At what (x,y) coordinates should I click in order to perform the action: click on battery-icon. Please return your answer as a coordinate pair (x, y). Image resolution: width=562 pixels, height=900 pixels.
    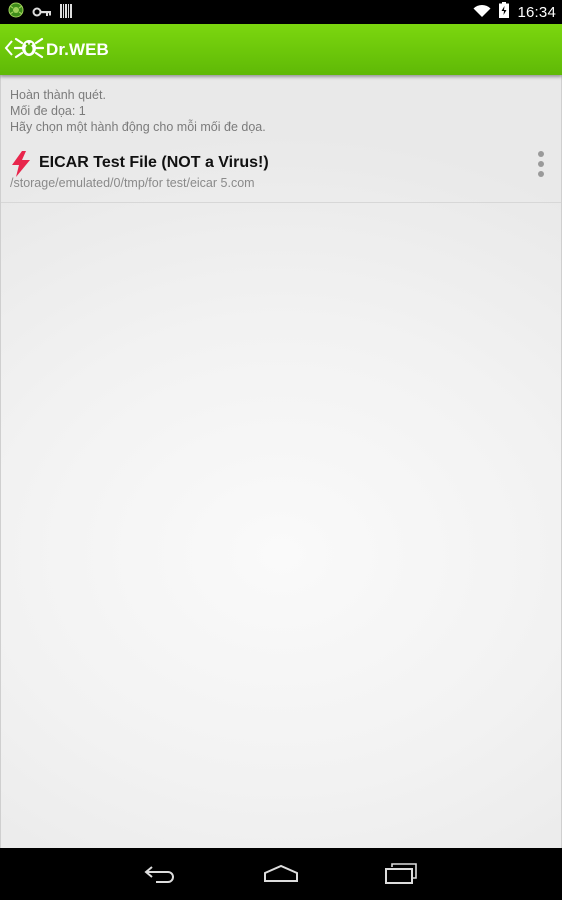
    Looking at the image, I should click on (504, 12).